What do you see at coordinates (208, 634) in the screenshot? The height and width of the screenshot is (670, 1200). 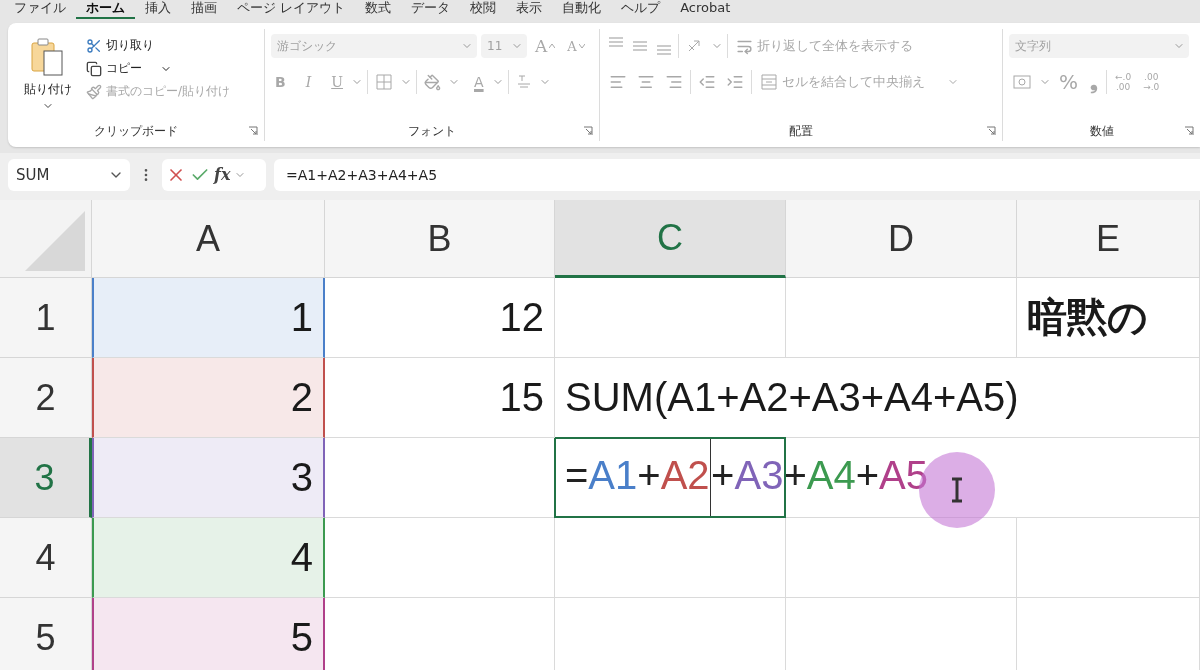 I see `table-cell: 5` at bounding box center [208, 634].